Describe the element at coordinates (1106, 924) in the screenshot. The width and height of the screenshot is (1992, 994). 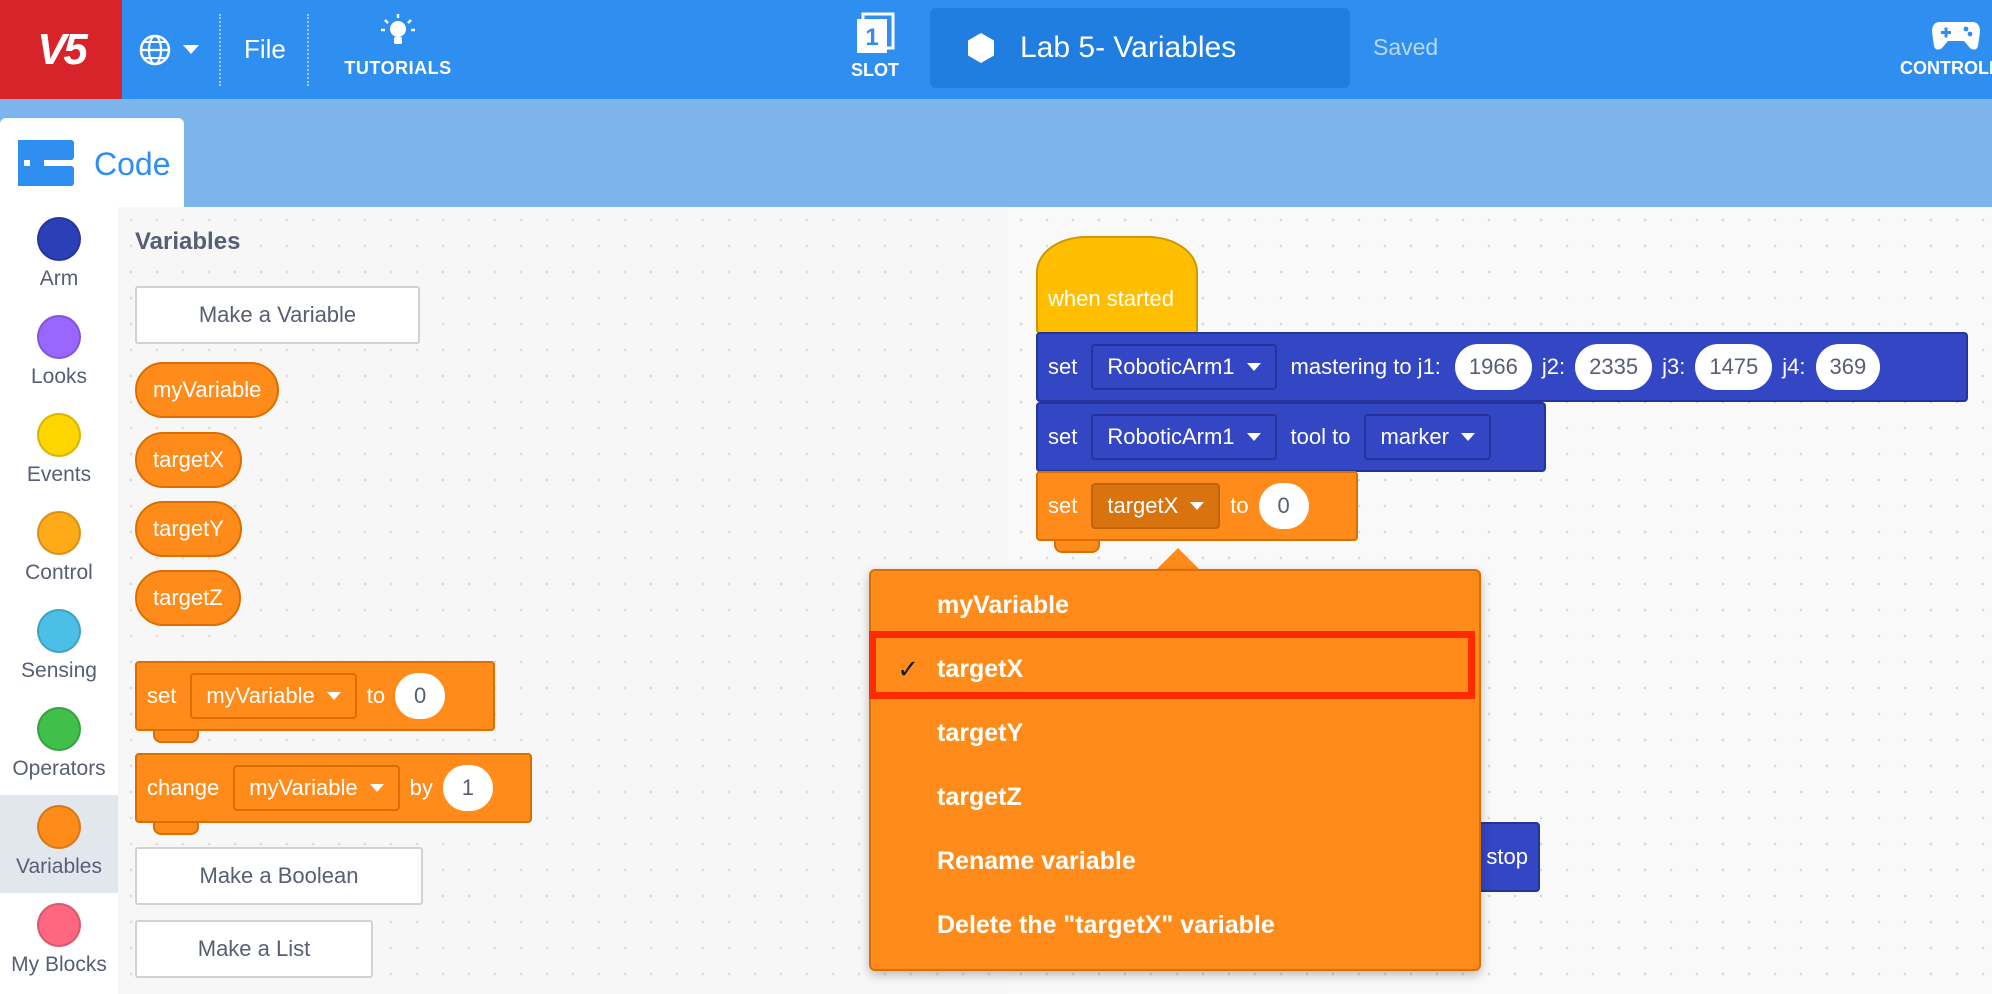
I see `dropdown-item-label: Delete the "targetX" variable` at that location.